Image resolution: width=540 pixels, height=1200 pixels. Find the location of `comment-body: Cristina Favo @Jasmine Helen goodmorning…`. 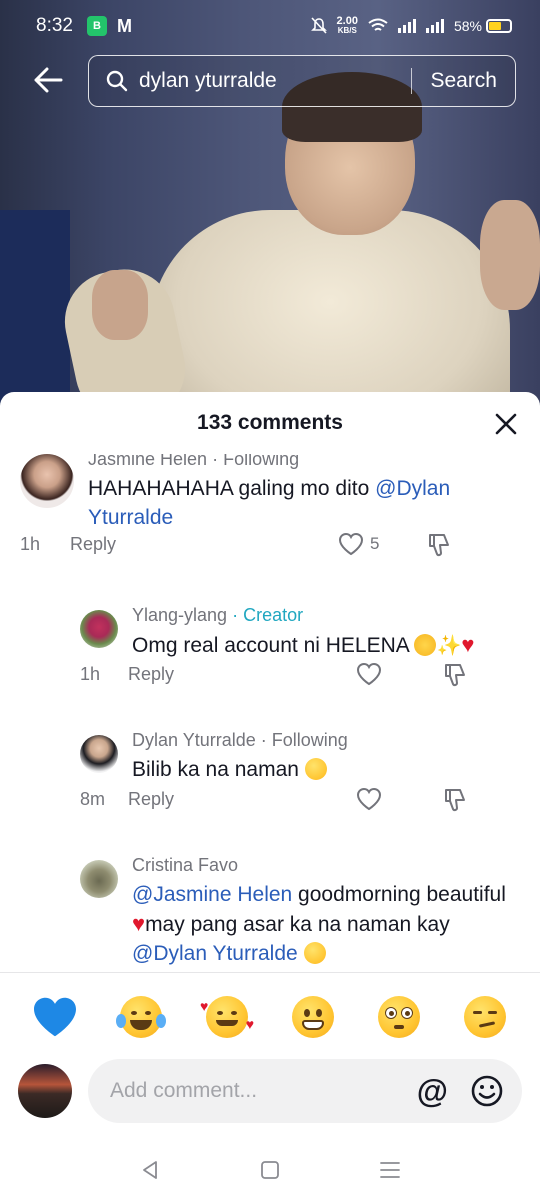

comment-body: Cristina Favo @Jasmine Helen goodmorning… is located at coordinates (326, 913).